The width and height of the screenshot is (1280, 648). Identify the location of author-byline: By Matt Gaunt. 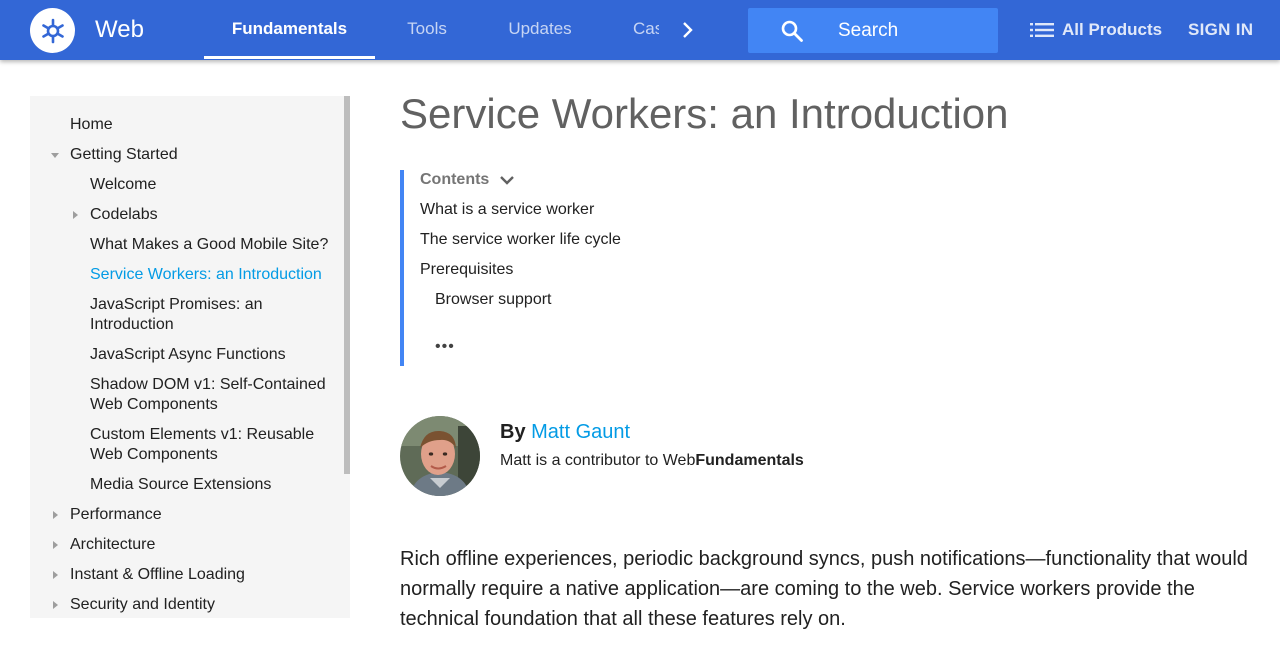
(565, 432).